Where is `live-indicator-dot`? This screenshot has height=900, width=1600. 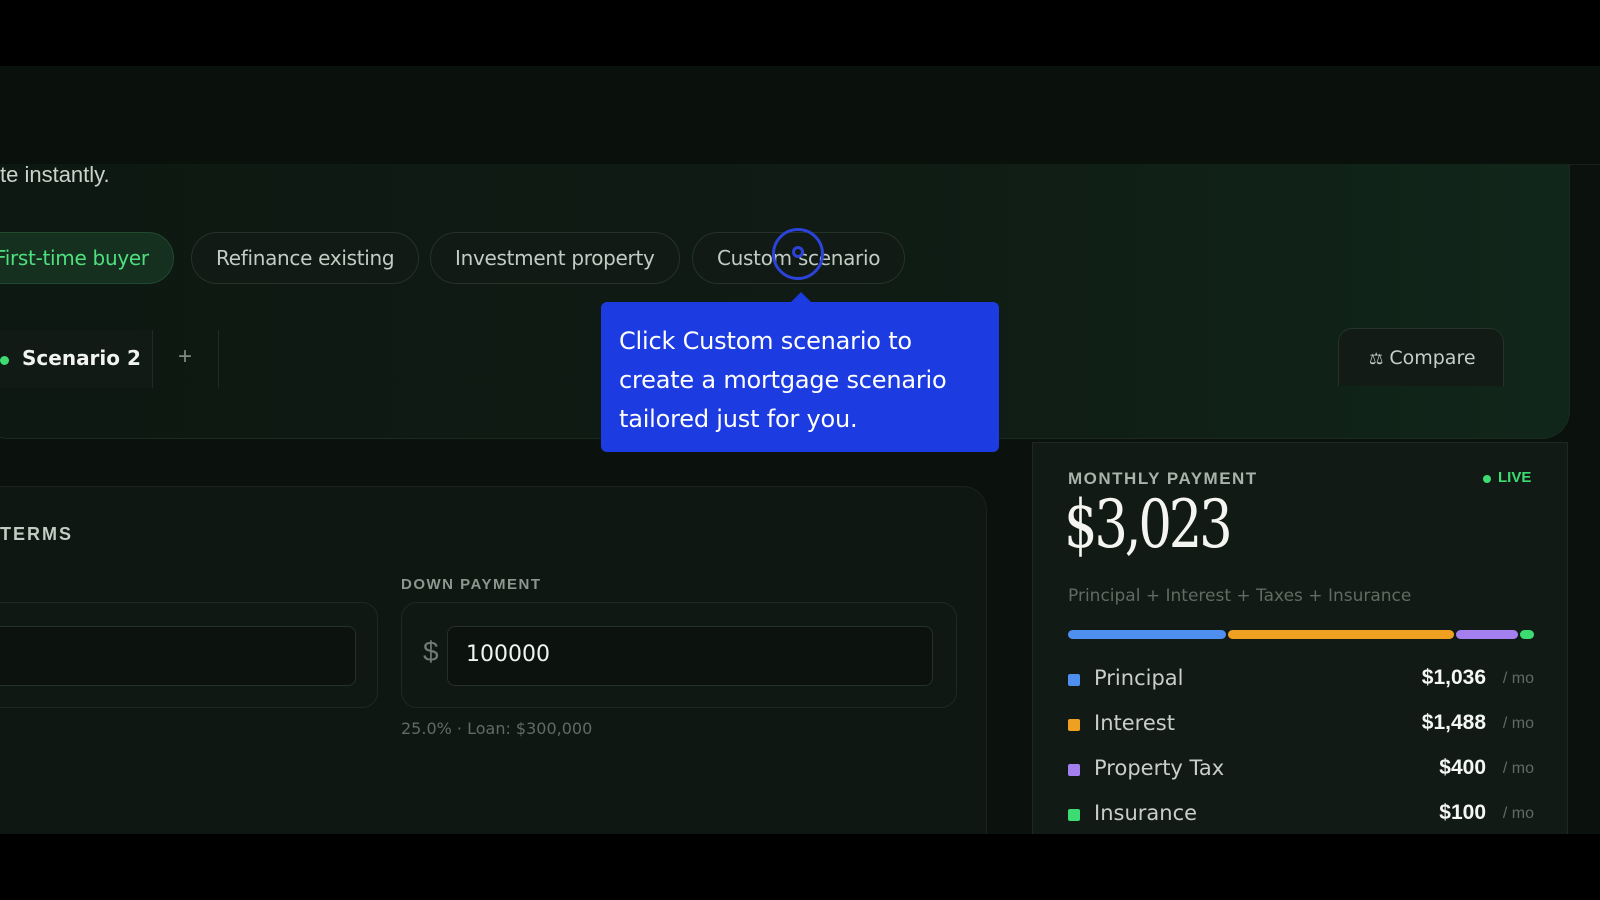 live-indicator-dot is located at coordinates (1487, 479).